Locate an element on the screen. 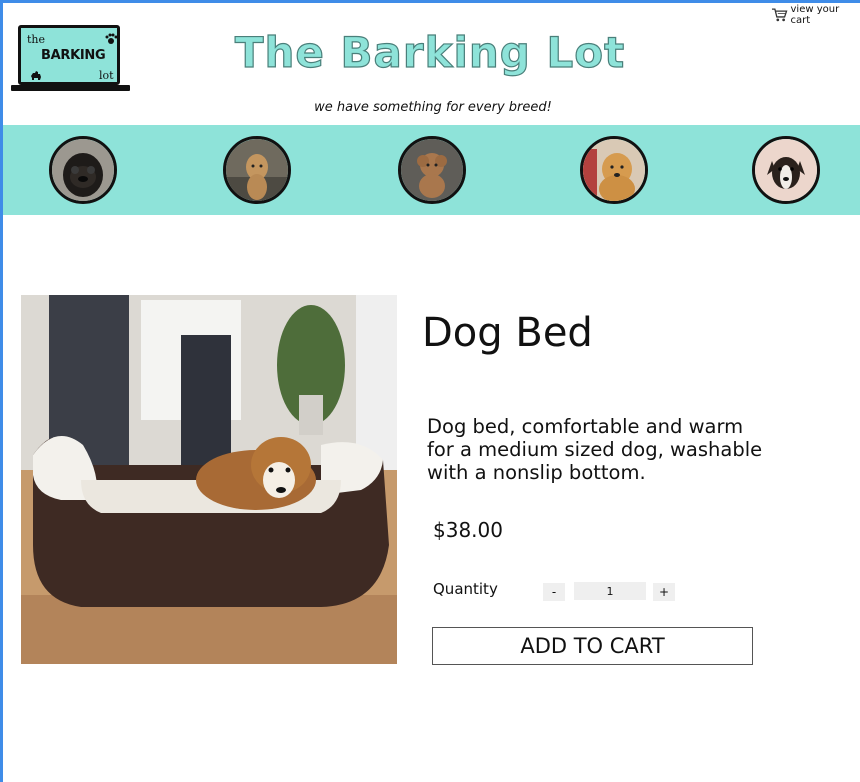  breed-navigation-band is located at coordinates (431, 170).